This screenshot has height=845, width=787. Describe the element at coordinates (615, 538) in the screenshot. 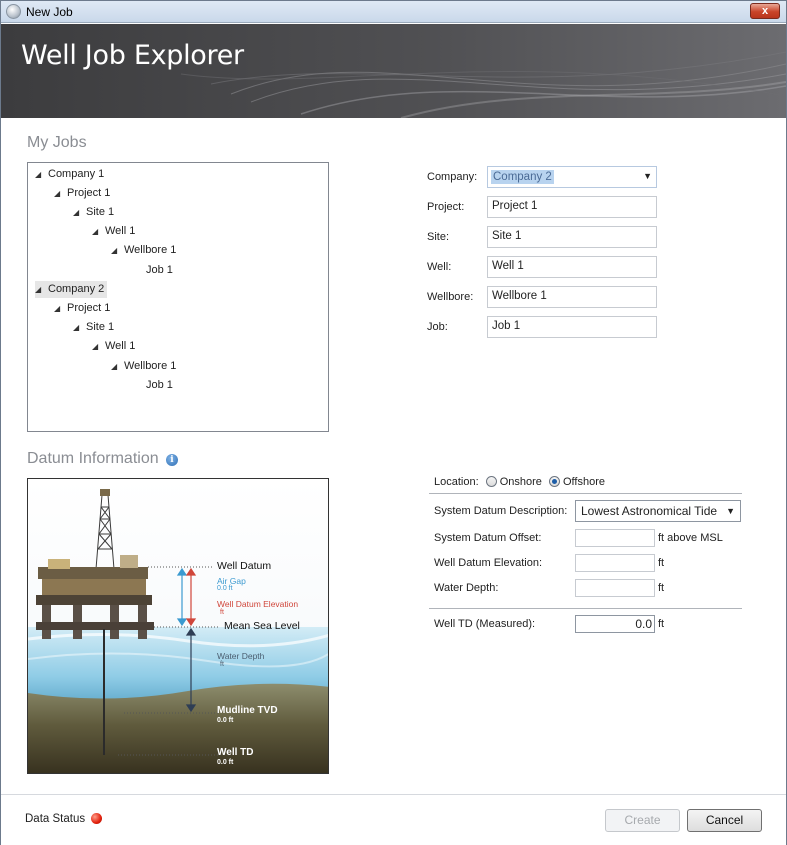

I see `system-datum-offset-input` at that location.